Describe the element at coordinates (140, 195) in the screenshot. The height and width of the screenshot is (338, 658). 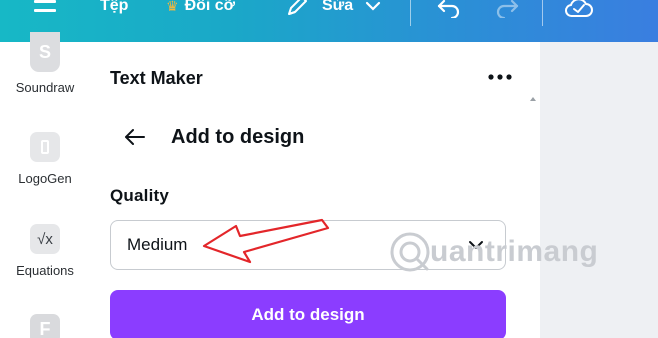
I see `quality-label: Quality` at that location.